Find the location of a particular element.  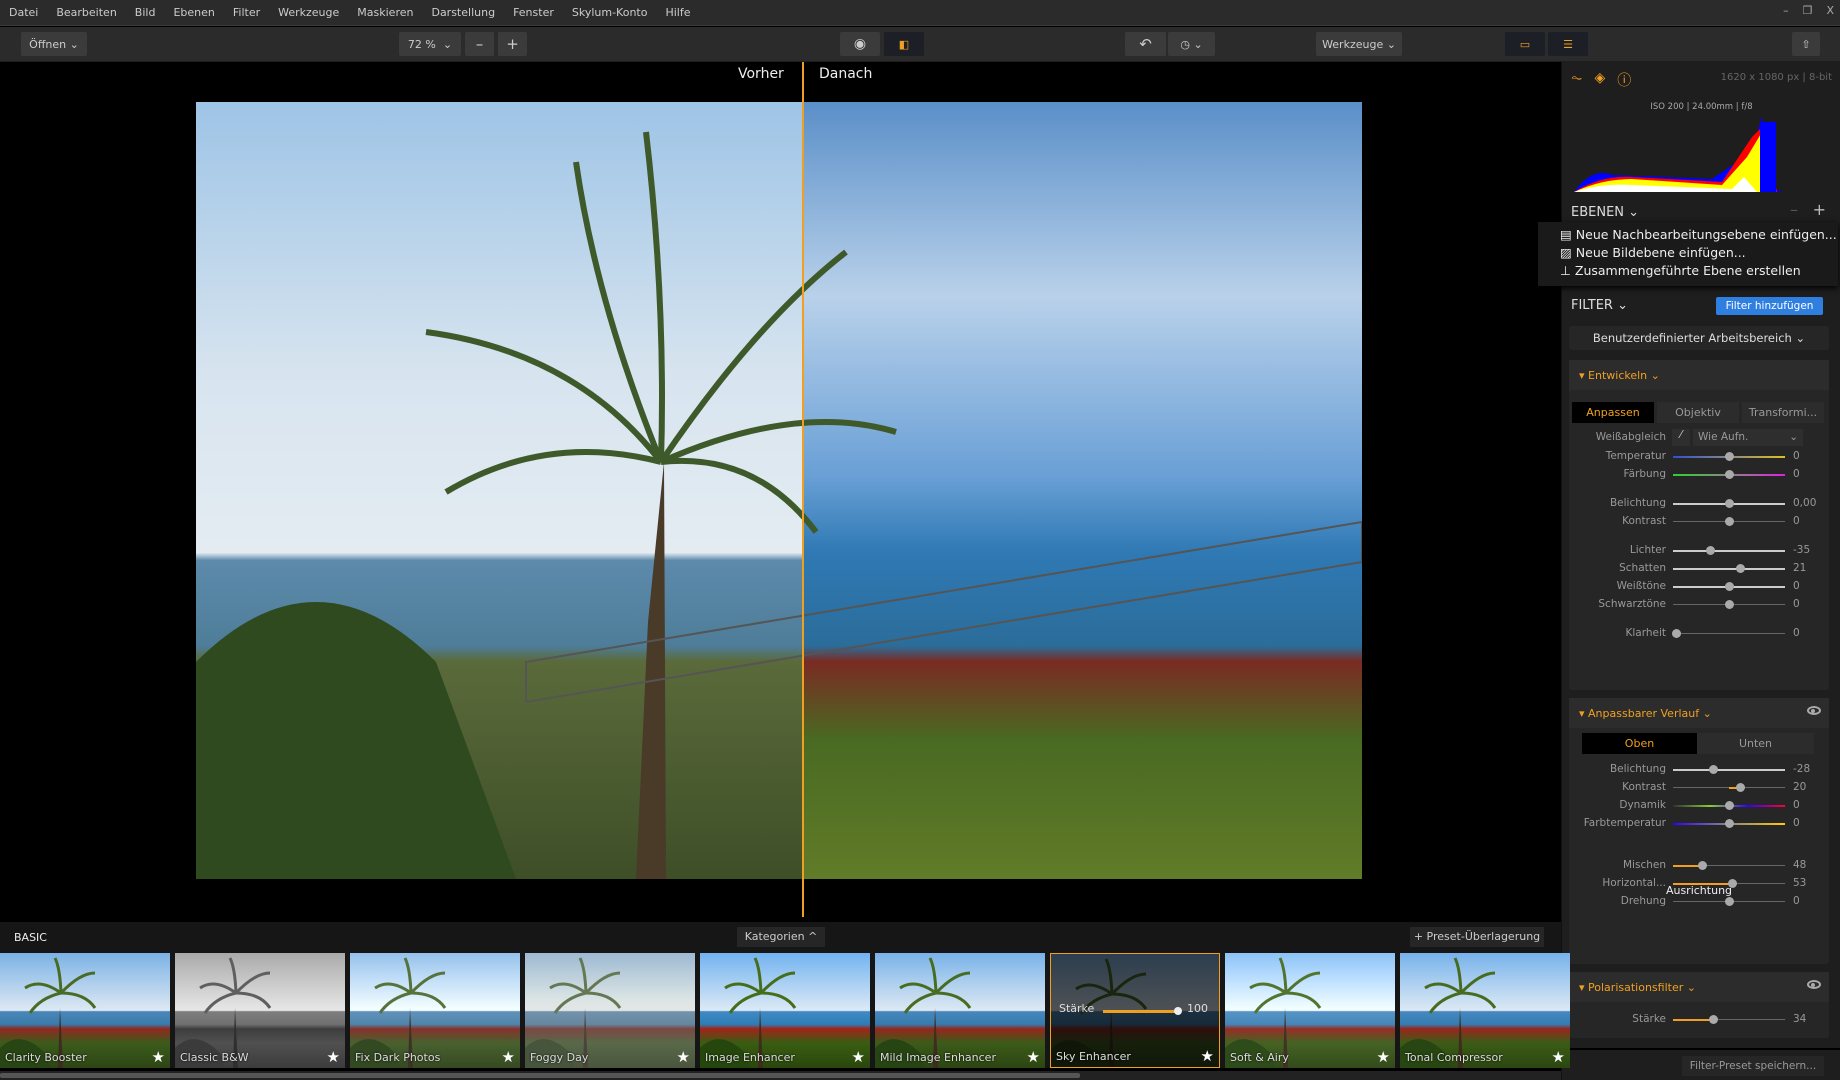

preset-thumbnail: Fix Dark Photos ★ is located at coordinates (435, 1010).